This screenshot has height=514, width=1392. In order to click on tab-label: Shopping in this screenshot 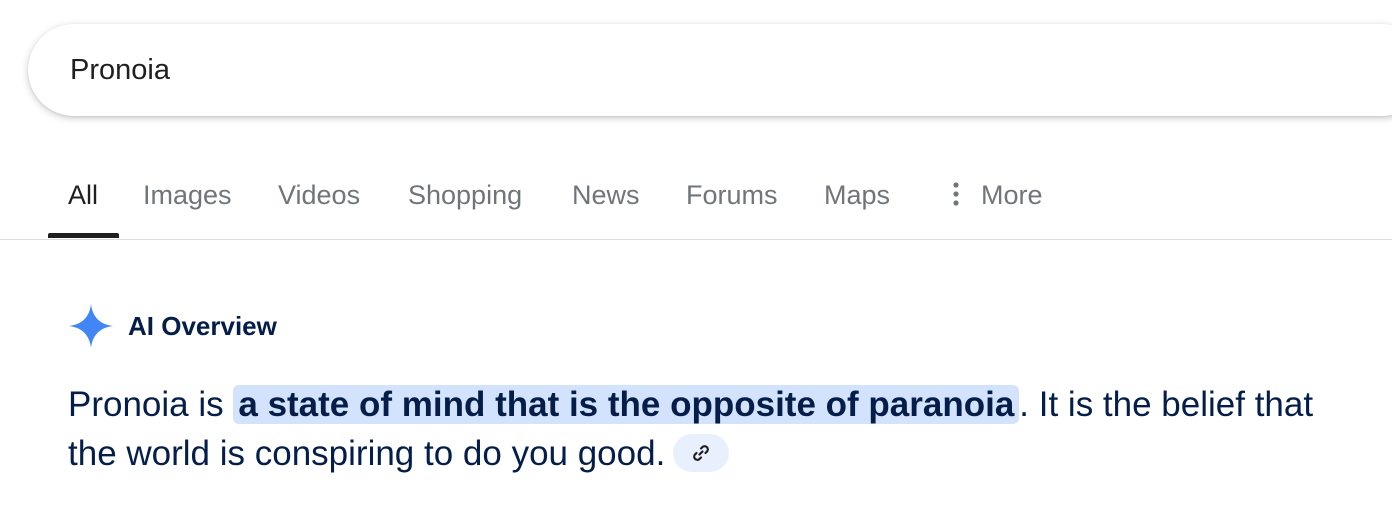, I will do `click(465, 195)`.